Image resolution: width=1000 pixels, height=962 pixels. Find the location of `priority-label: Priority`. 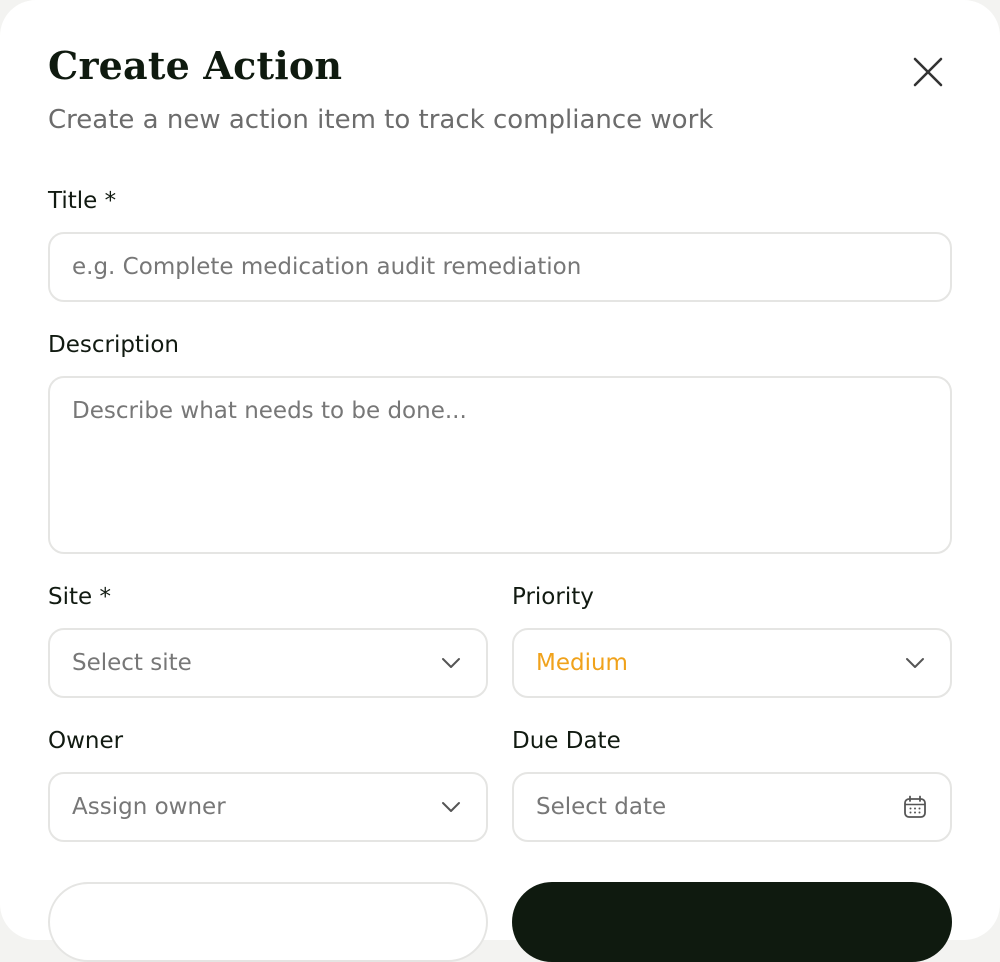

priority-label: Priority is located at coordinates (553, 597).